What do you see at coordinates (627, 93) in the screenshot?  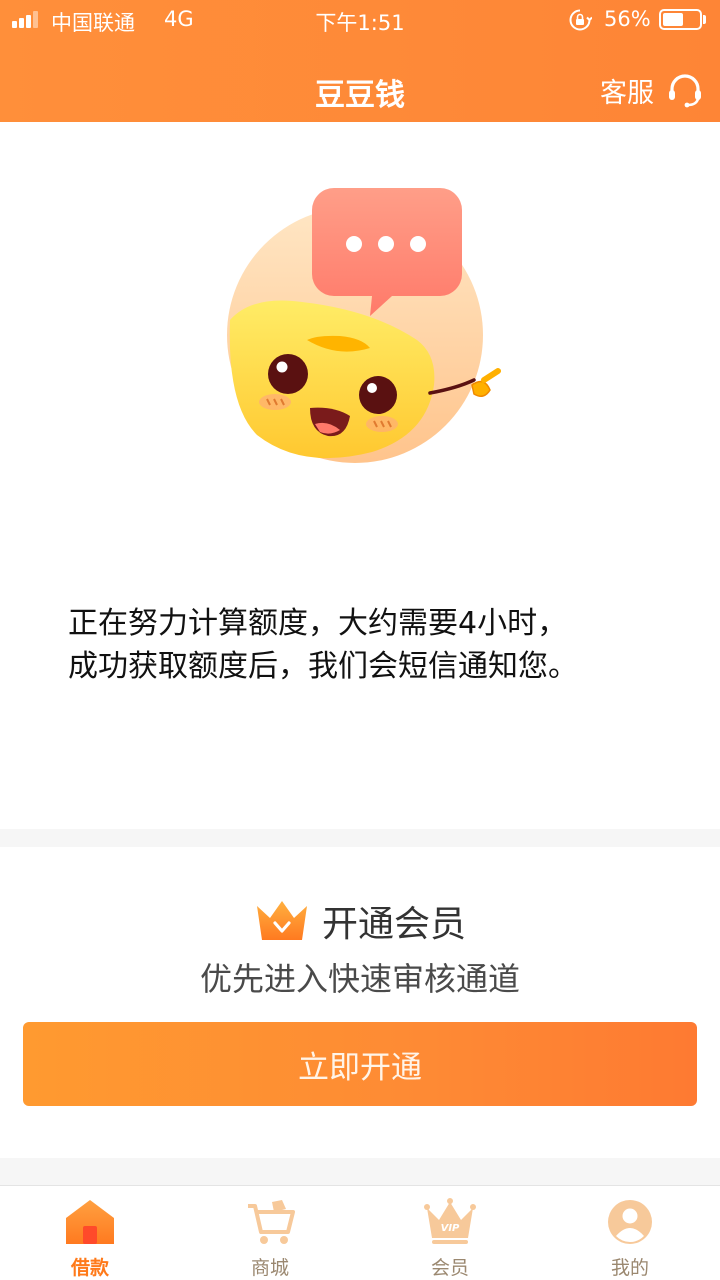 I see `customer-service-label: 客服` at bounding box center [627, 93].